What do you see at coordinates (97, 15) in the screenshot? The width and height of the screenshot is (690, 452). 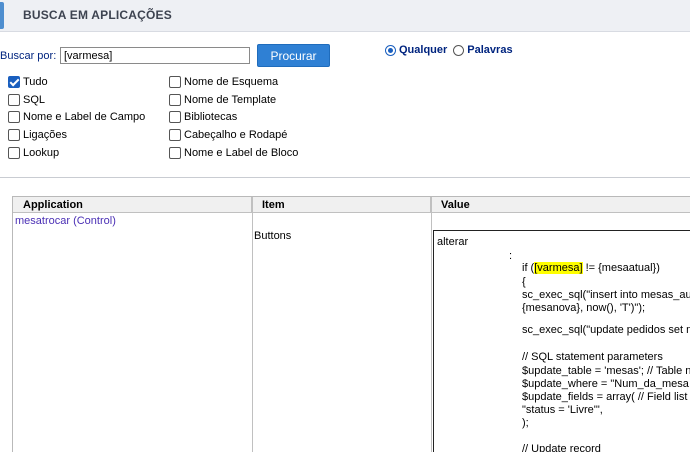 I see `page-title: BUSCA EM APLICAÇÕES` at bounding box center [97, 15].